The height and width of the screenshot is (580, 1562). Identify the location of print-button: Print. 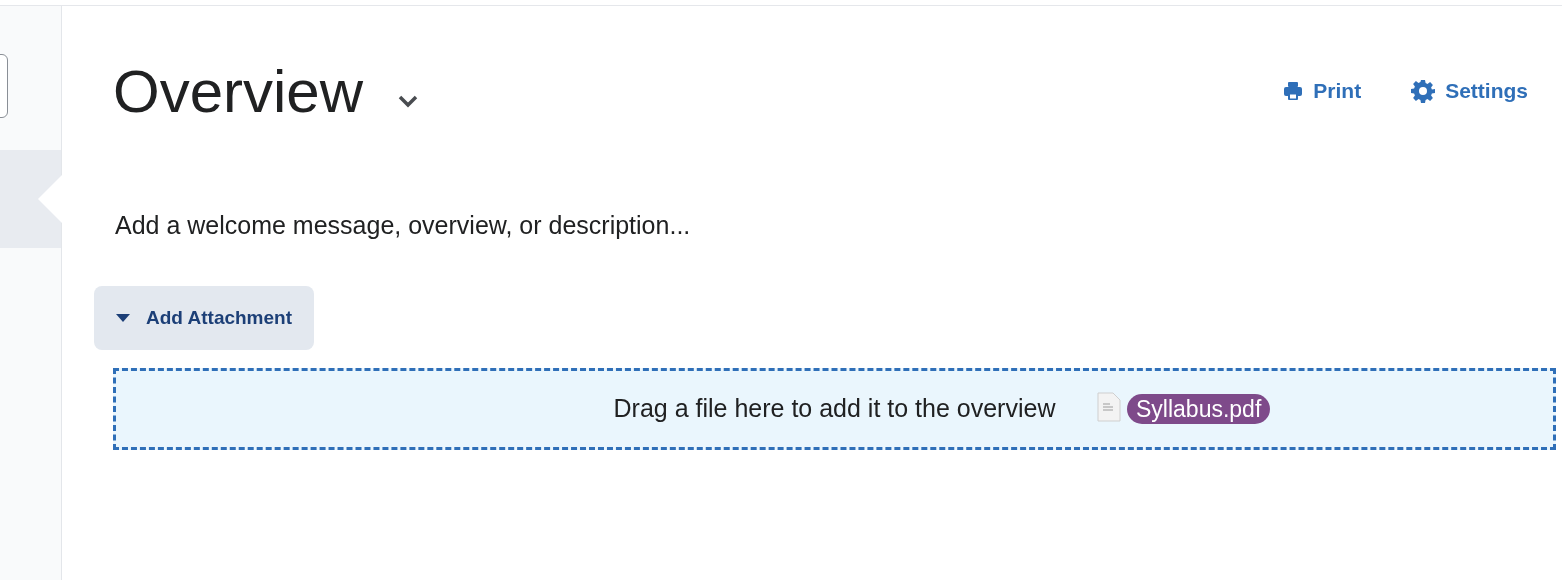
(1322, 91).